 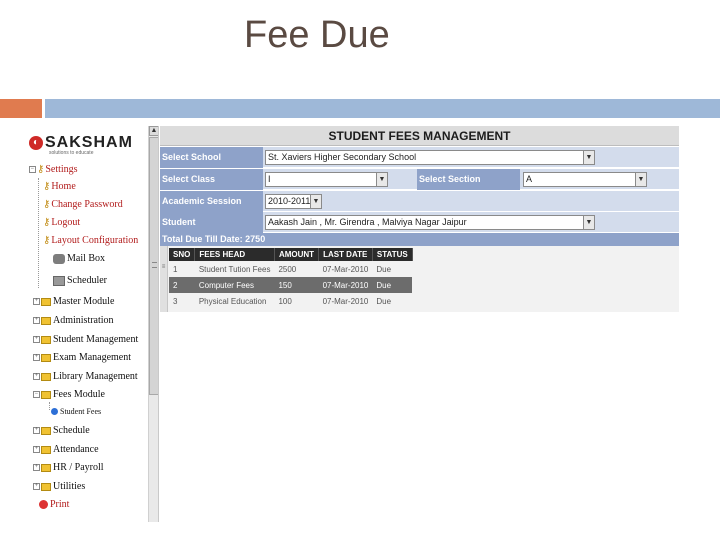 I want to click on col-header-status: STATUS, so click(x=392, y=254).